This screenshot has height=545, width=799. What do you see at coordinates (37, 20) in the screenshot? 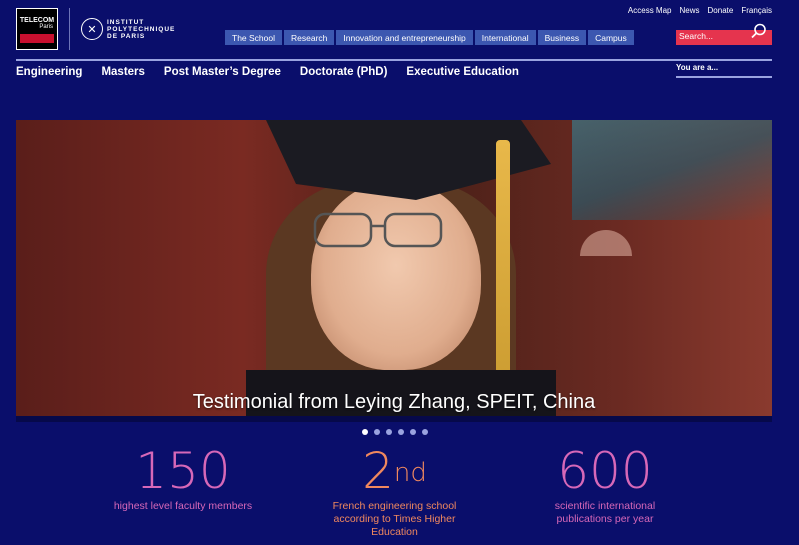
I see `telecom-logo-text: TELECOM` at bounding box center [37, 20].